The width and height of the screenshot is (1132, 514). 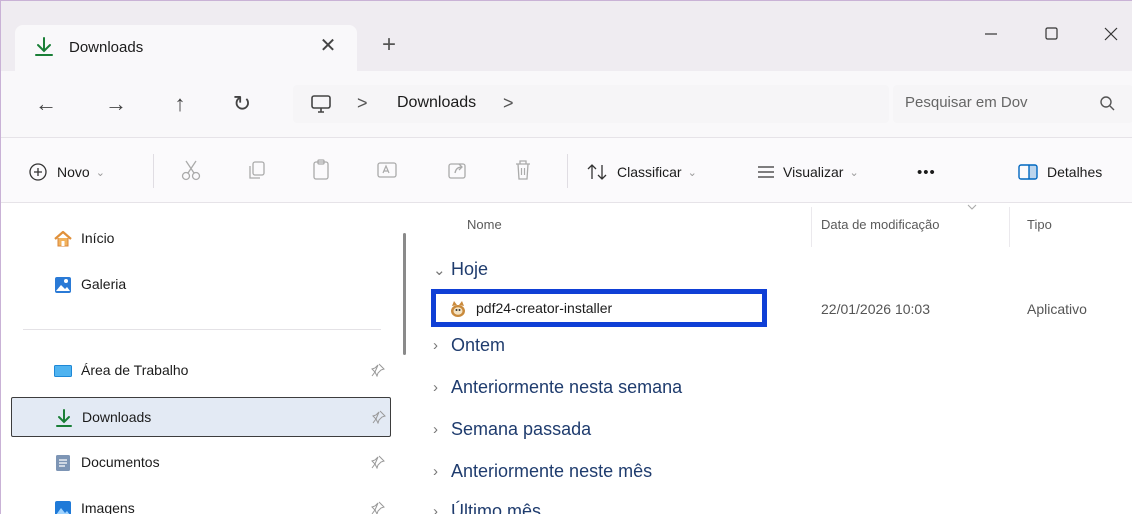 What do you see at coordinates (321, 104) in the screenshot?
I see `computer-icon` at bounding box center [321, 104].